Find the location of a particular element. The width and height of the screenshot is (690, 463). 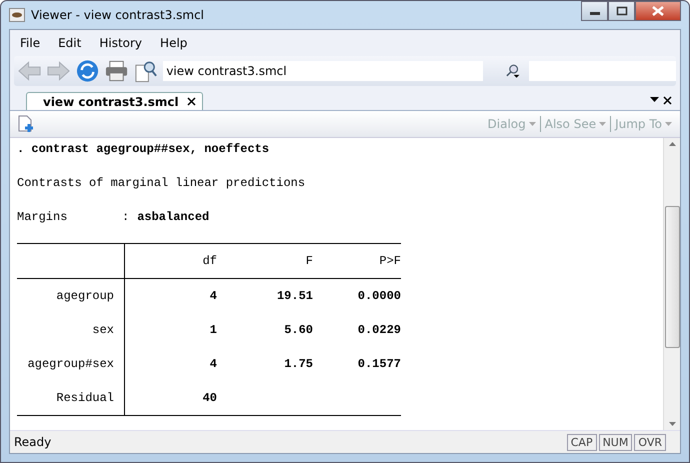

document-tab: view contrast3.smcl is located at coordinates (114, 101).